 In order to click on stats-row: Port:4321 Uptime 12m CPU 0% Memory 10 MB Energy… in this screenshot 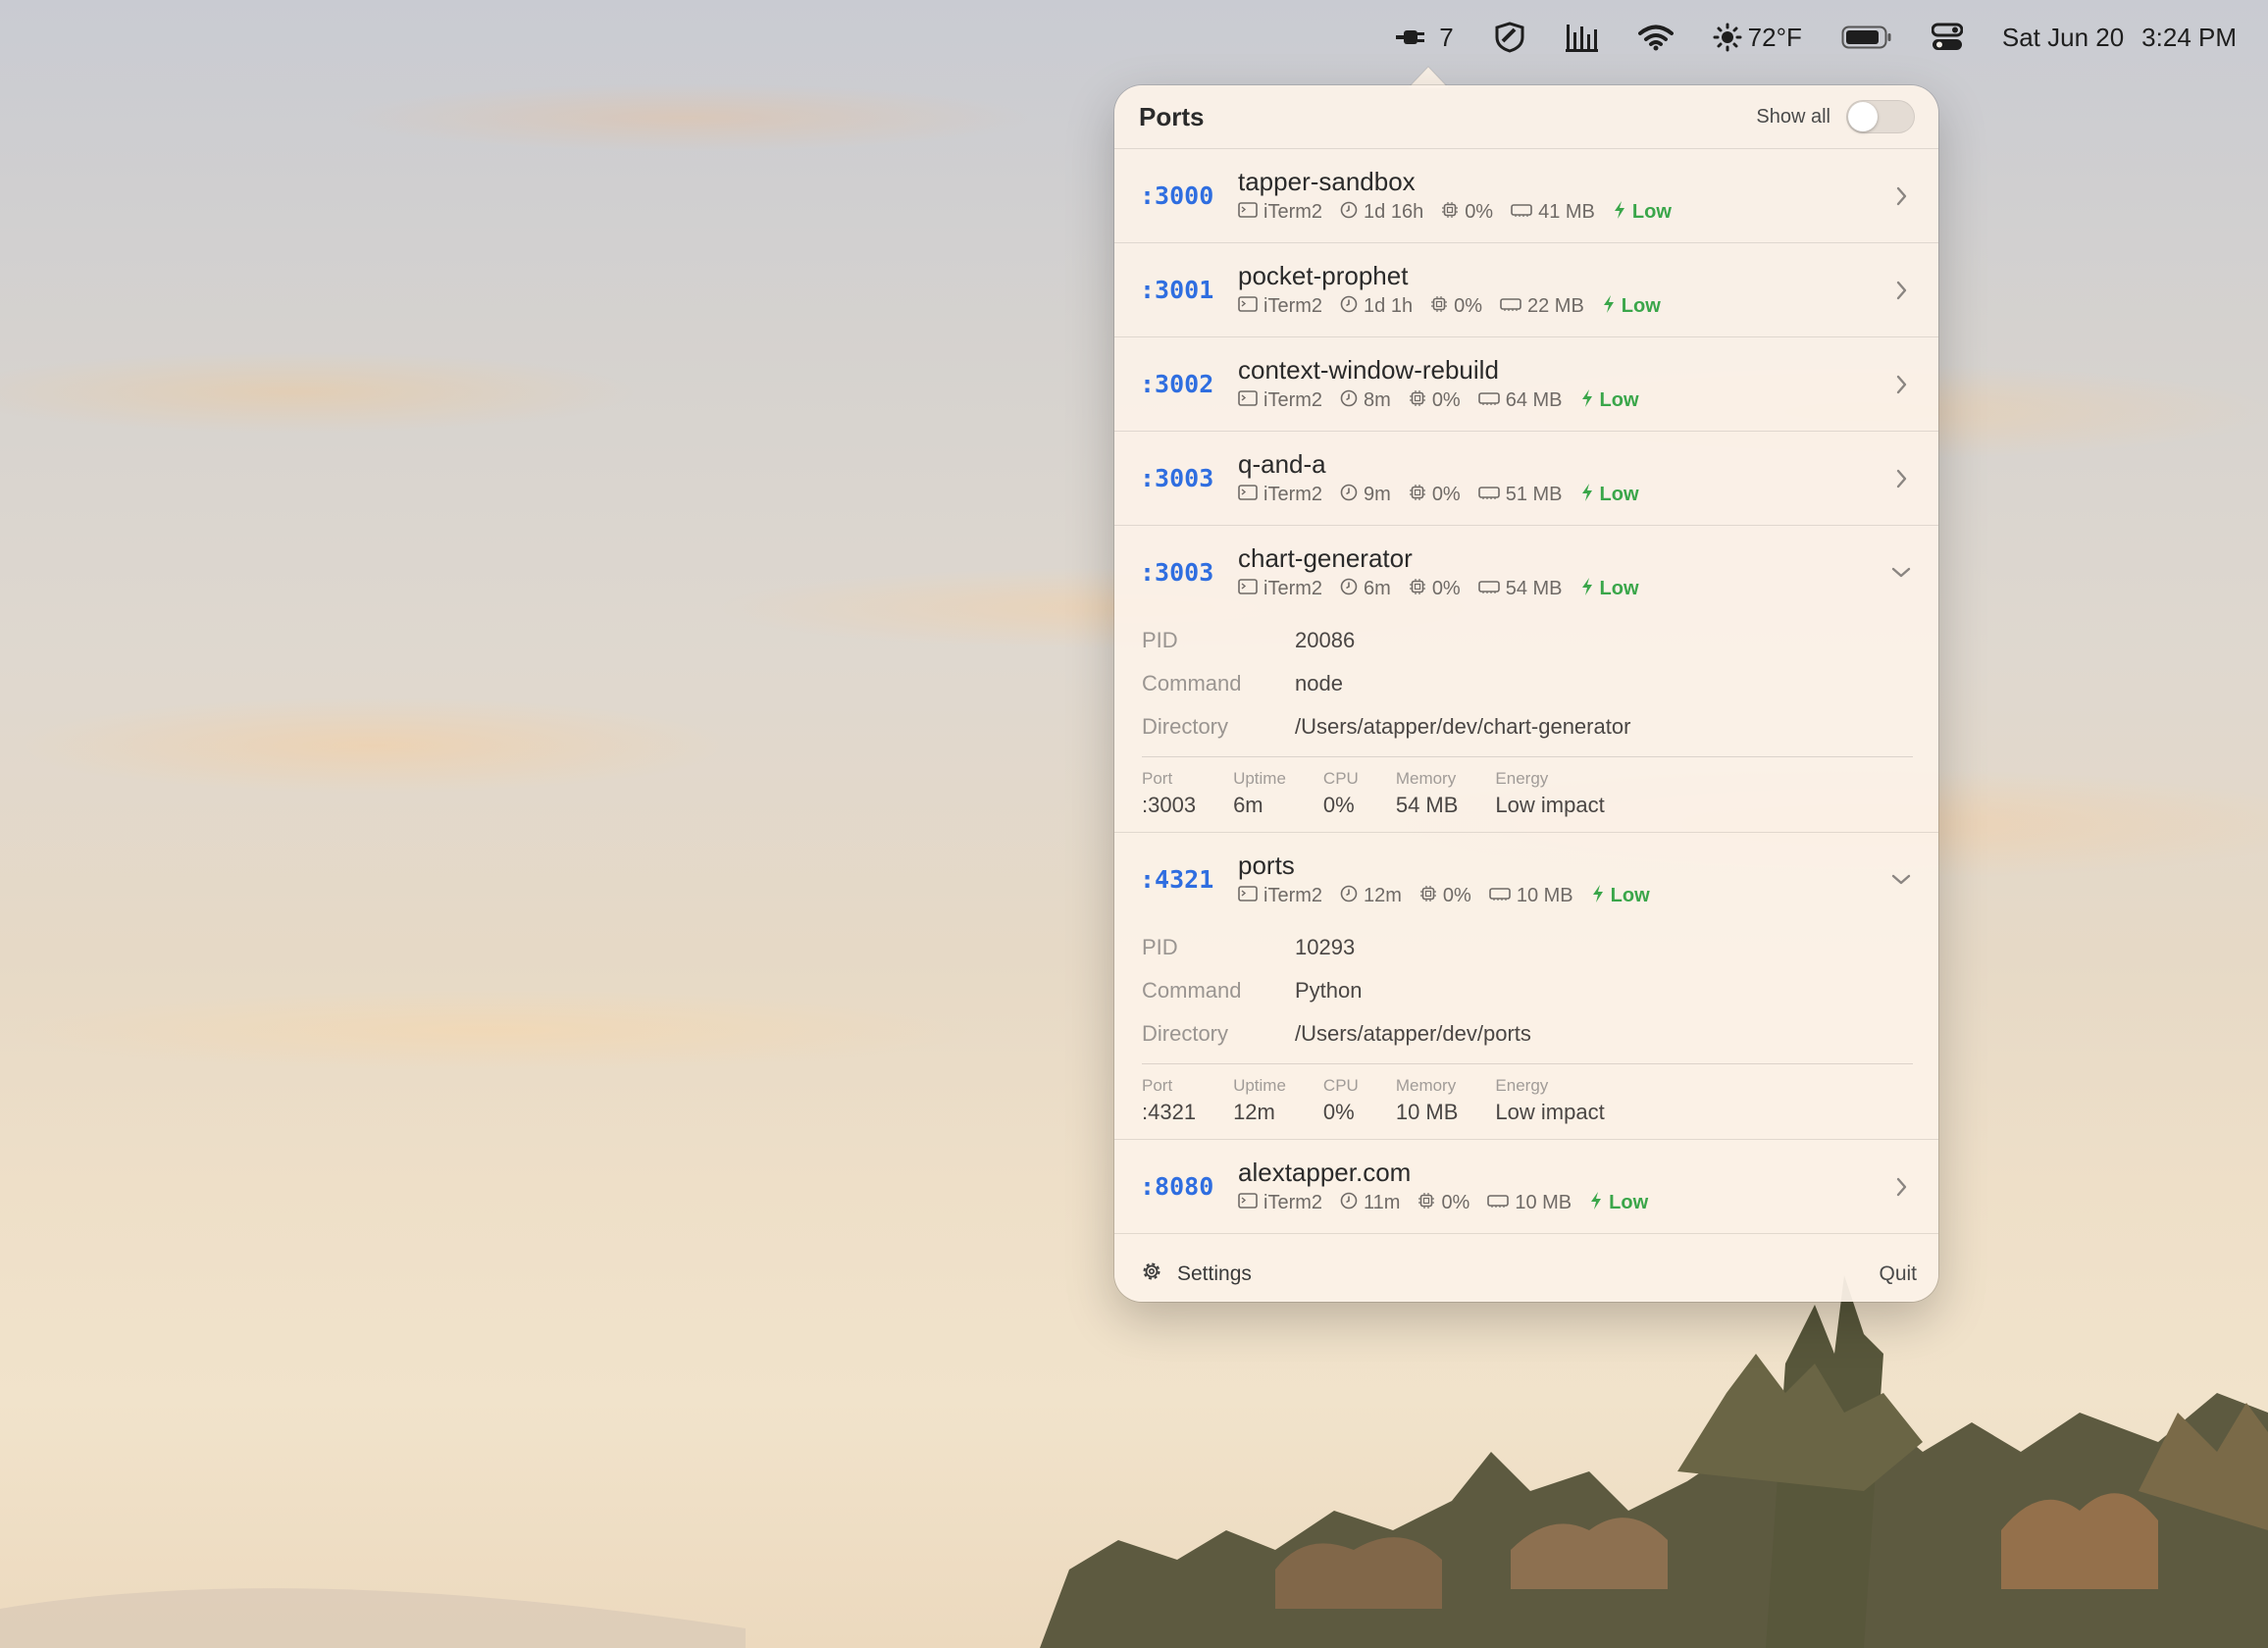, I will do `click(1528, 1100)`.